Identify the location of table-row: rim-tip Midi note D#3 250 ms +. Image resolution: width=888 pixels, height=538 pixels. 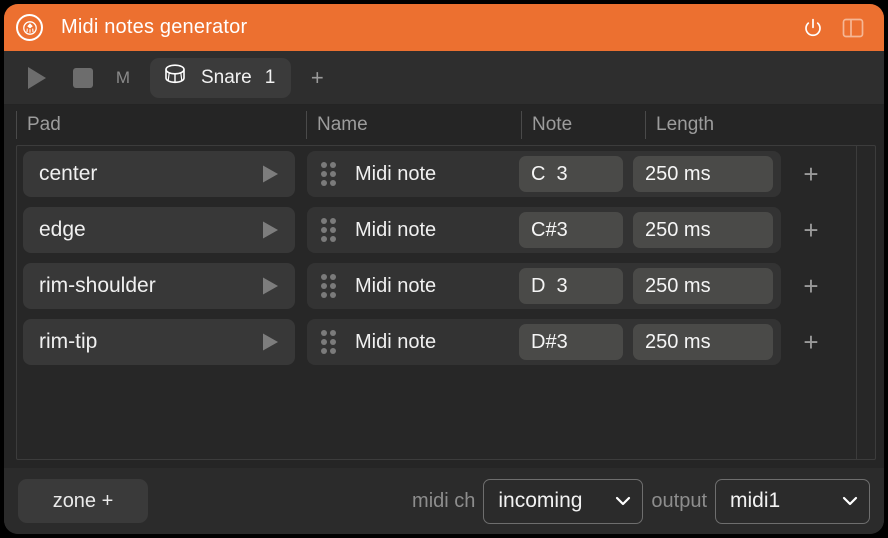
(446, 342).